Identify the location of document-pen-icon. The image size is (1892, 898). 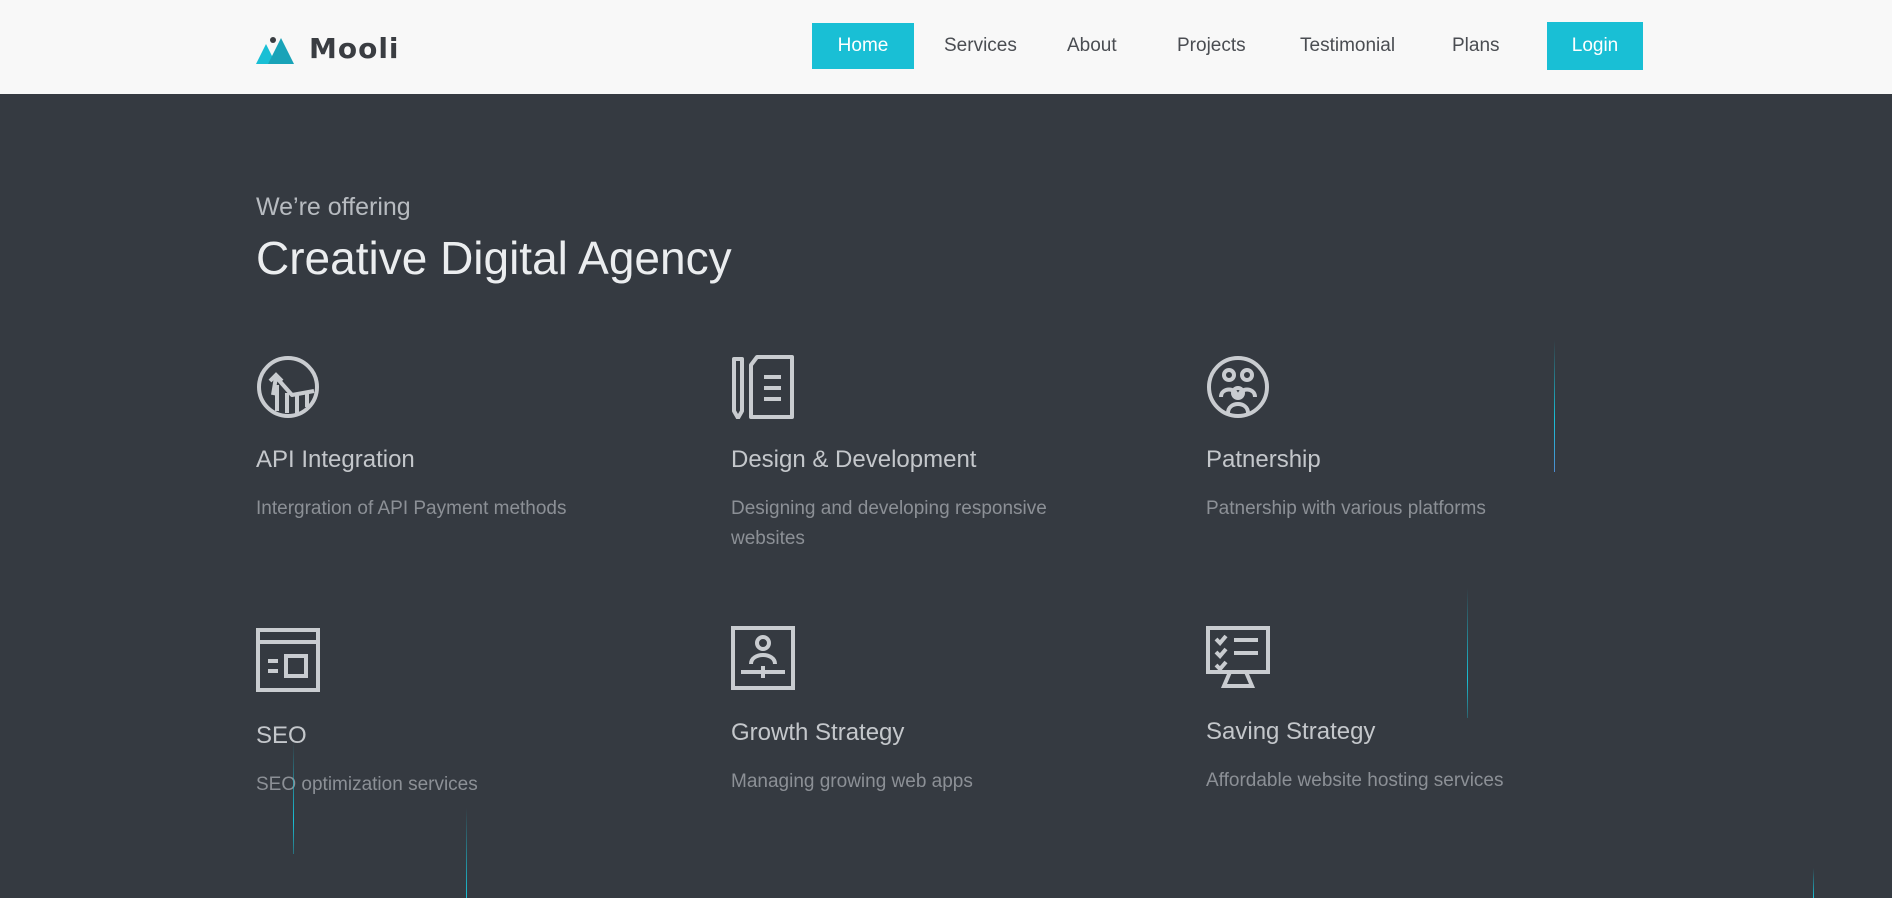
(763, 387).